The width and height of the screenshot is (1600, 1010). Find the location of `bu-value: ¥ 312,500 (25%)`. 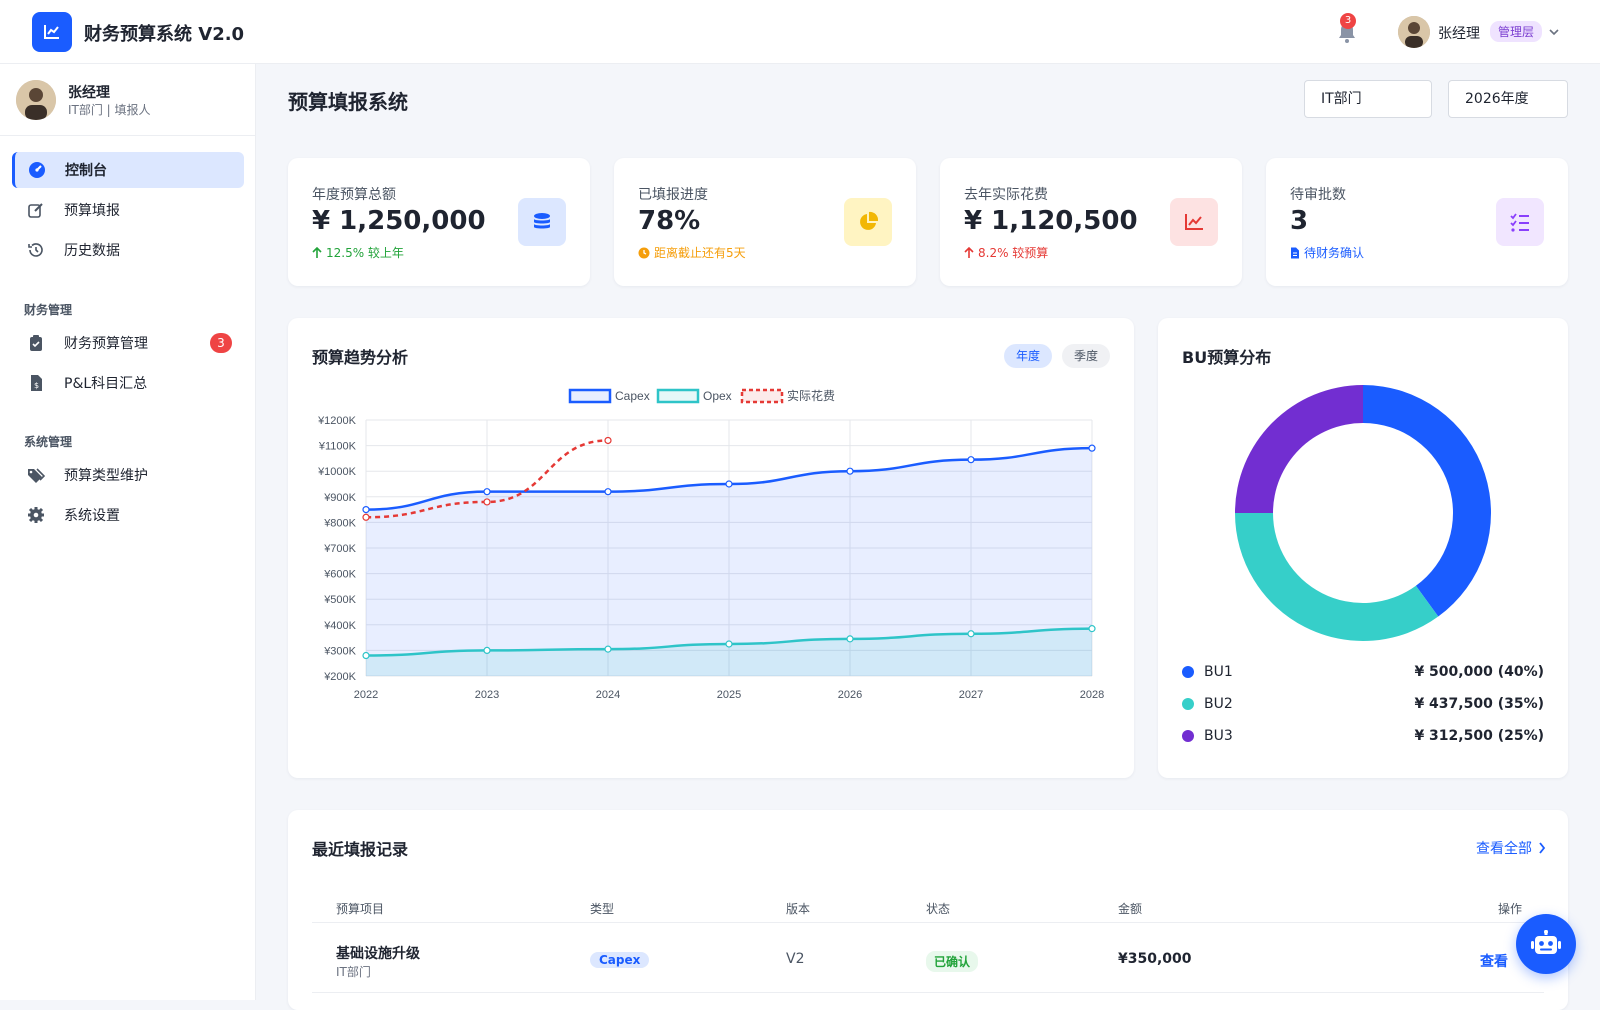

bu-value: ¥ 312,500 (25%) is located at coordinates (1479, 736).